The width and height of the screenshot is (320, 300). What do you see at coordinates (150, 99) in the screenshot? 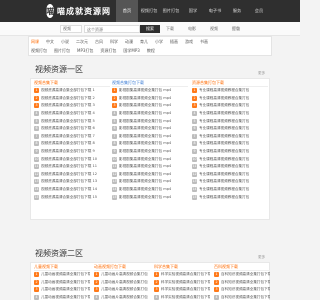
I see `list-item: 2 影视剧集高清视频全集打包 mp4` at bounding box center [150, 99].